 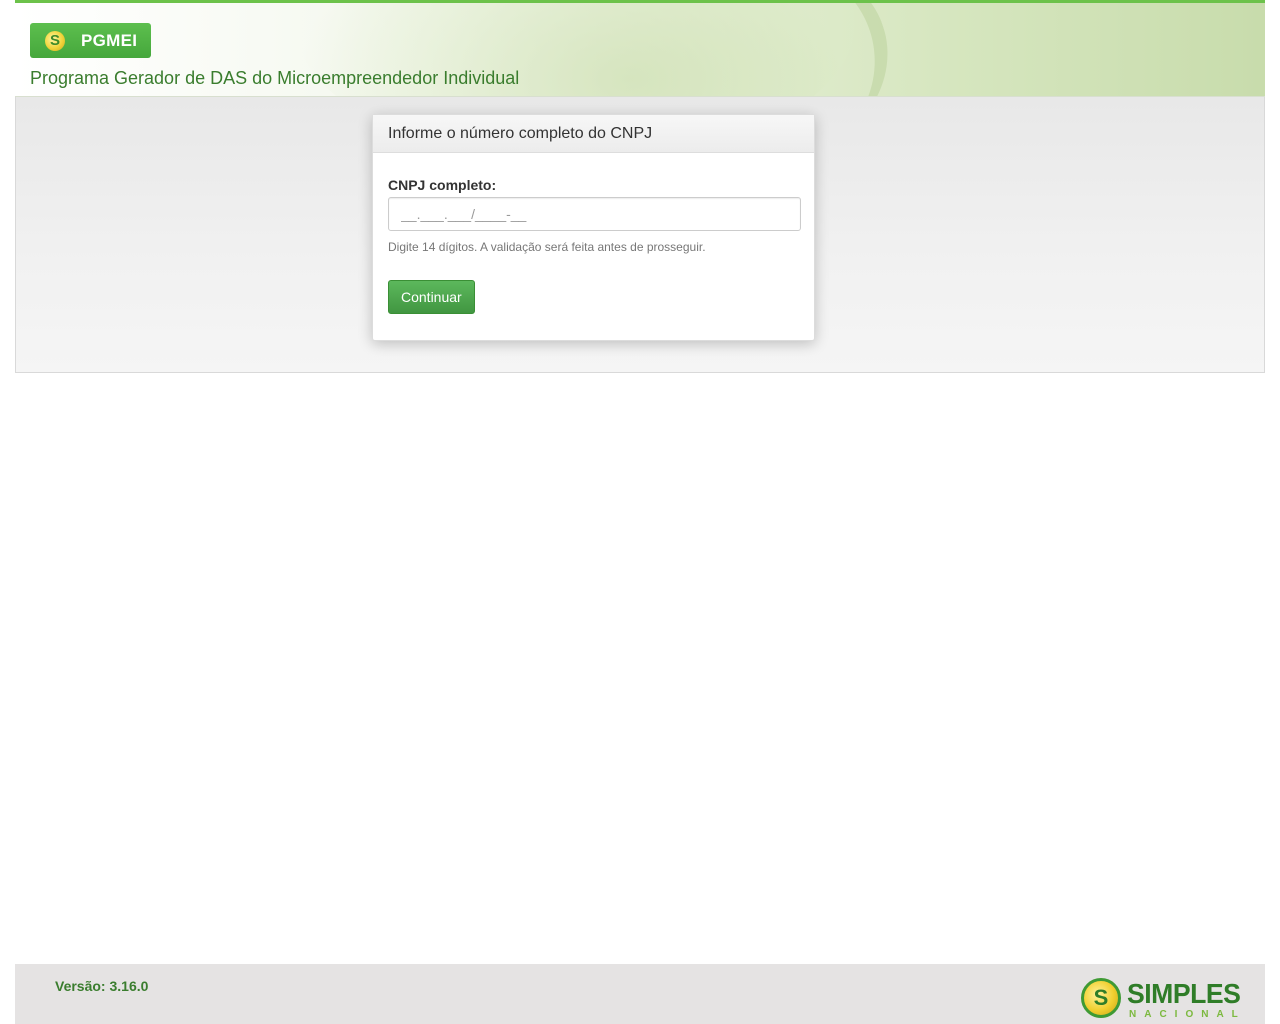 I want to click on simples-logo-icon: S, so click(x=1101, y=998).